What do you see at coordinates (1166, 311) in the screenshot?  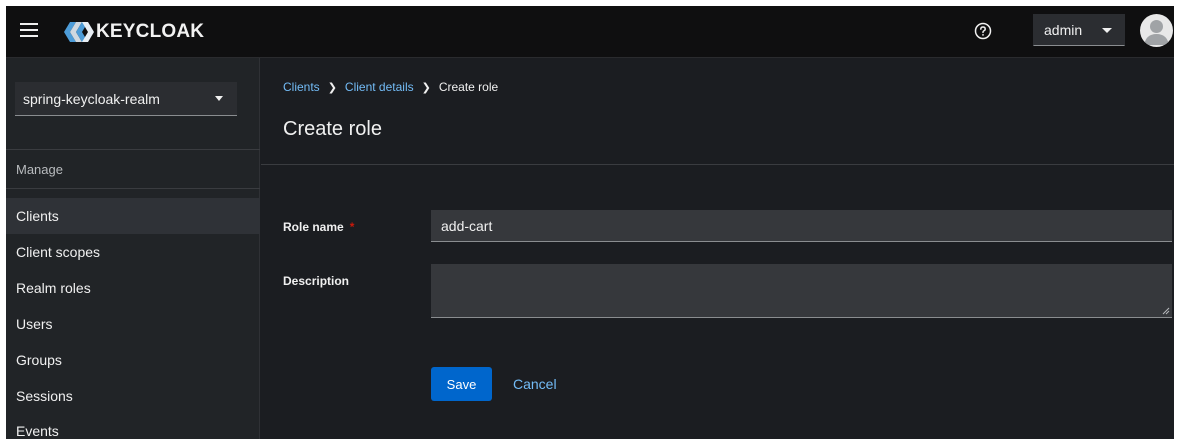 I see `resize-handle-icon` at bounding box center [1166, 311].